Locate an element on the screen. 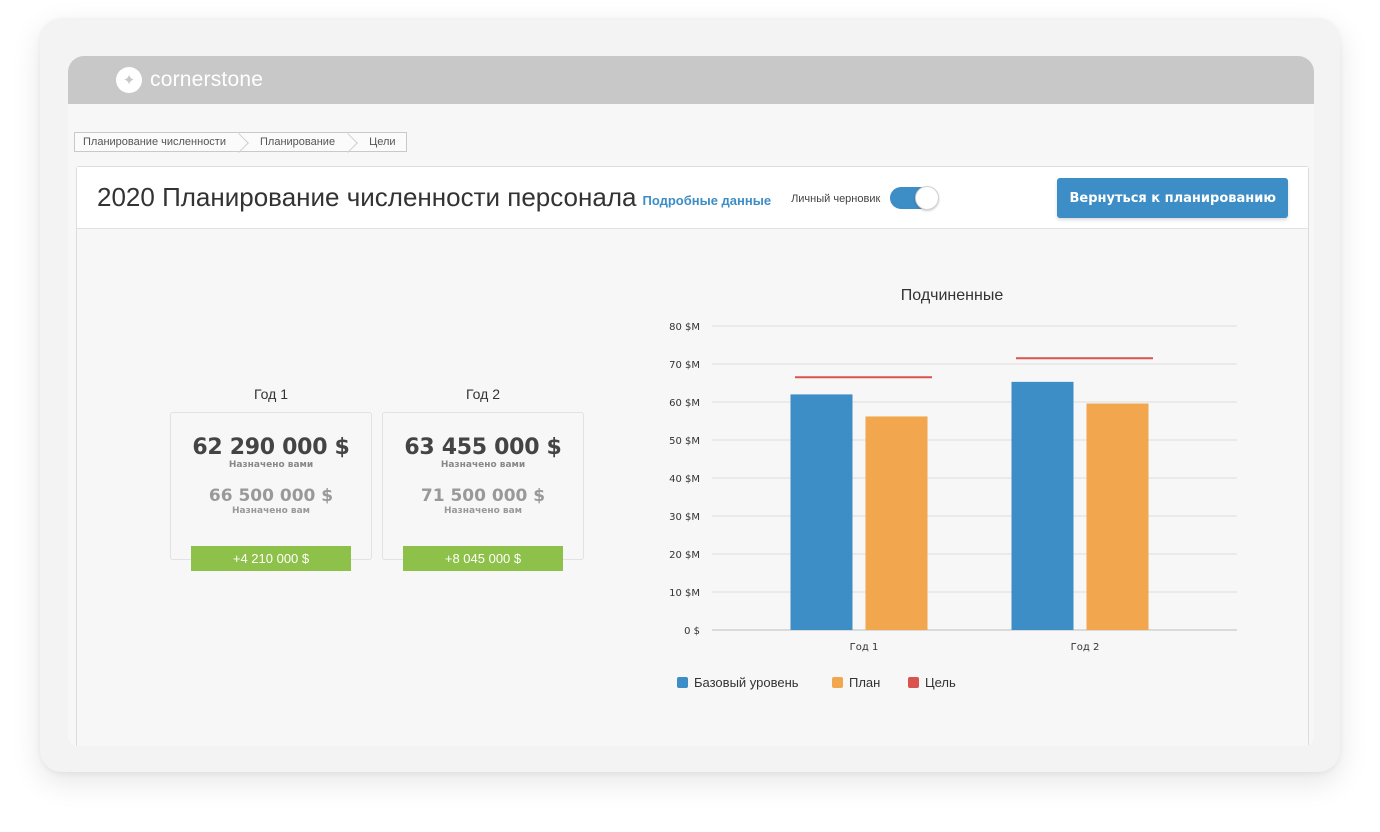 This screenshot has width=1380, height=832. difference-badge: +8 045 000 $ is located at coordinates (483, 558).